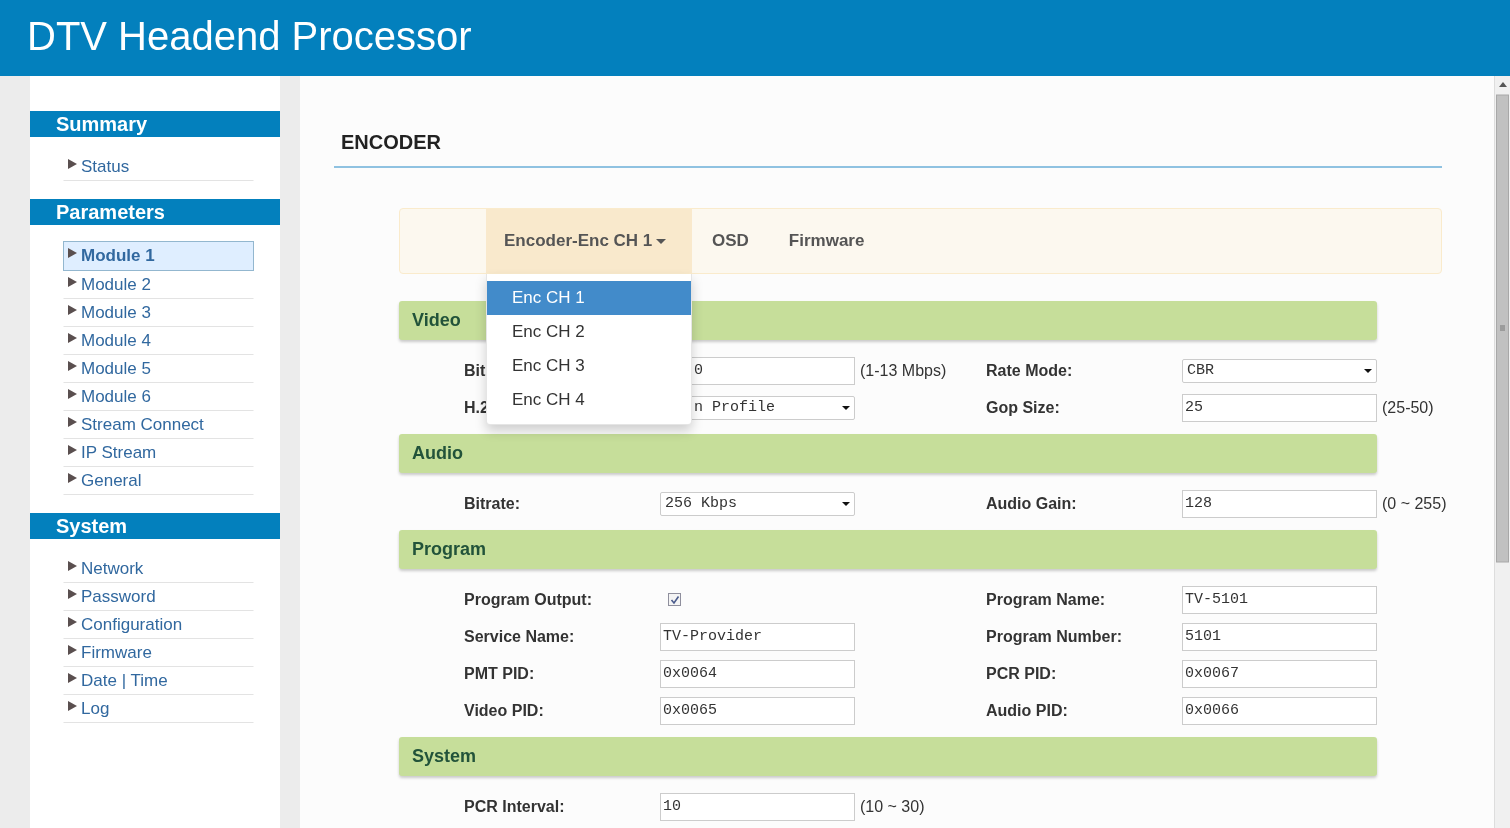  What do you see at coordinates (1279, 710) in the screenshot?
I see `input-field: 0x0066` at bounding box center [1279, 710].